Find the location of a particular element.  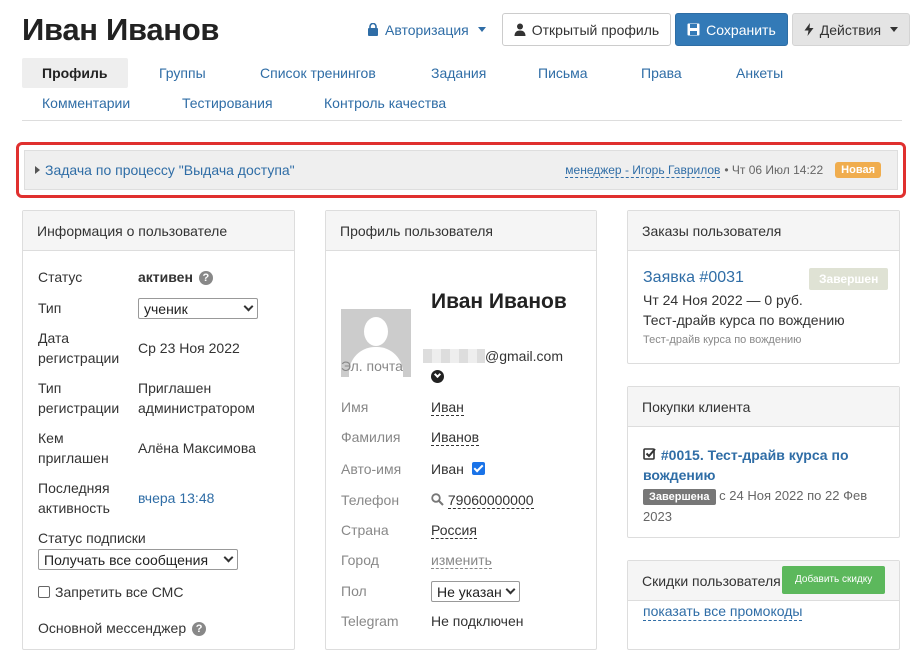

autoname-value: Иван is located at coordinates (458, 469).